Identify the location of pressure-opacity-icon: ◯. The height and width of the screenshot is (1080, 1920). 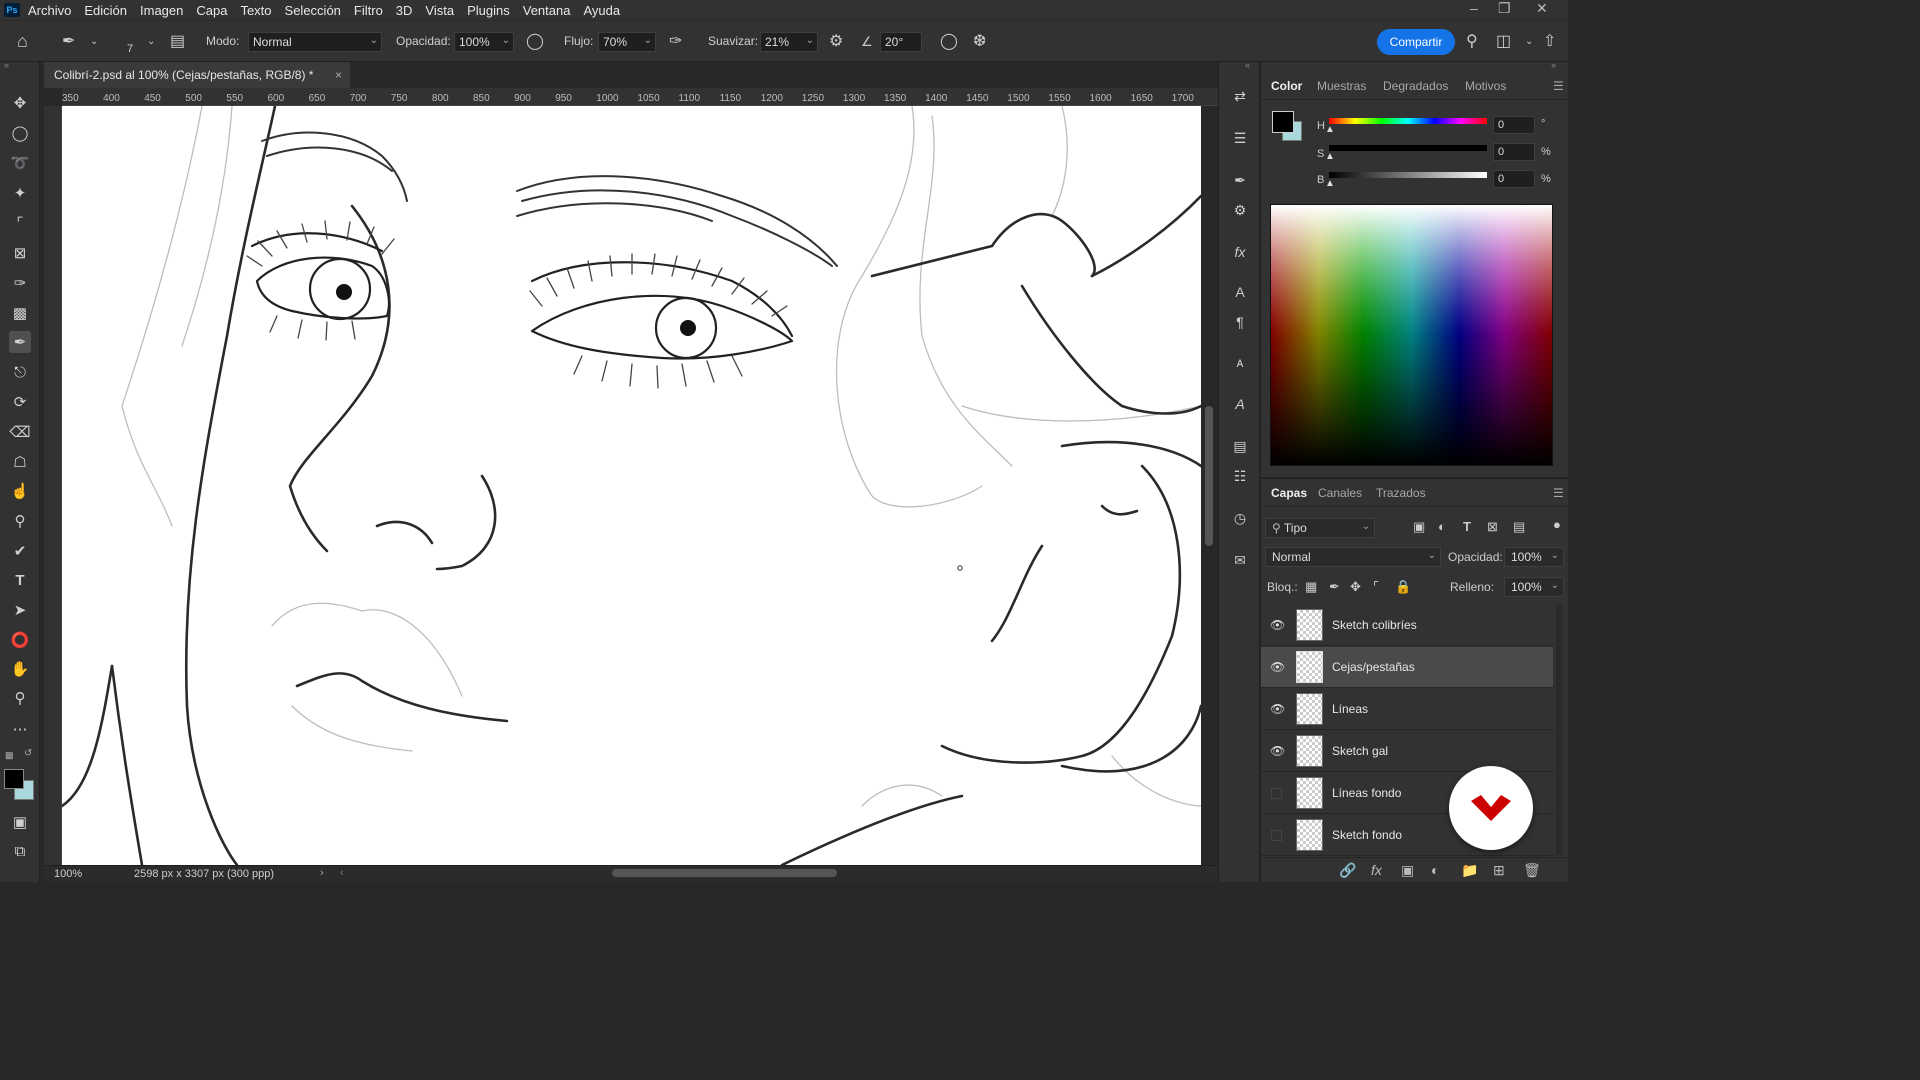
(535, 41).